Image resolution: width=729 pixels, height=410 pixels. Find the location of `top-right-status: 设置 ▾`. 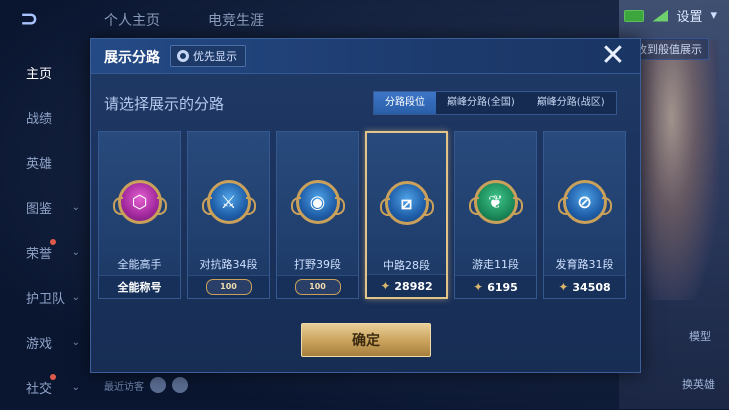

top-right-status: 设置 ▾ is located at coordinates (670, 15).